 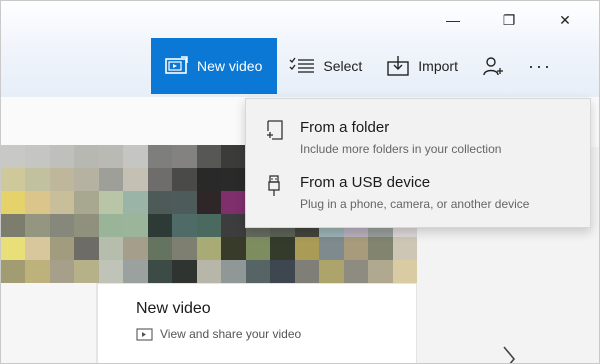 What do you see at coordinates (49, 323) in the screenshot?
I see `previous-card` at bounding box center [49, 323].